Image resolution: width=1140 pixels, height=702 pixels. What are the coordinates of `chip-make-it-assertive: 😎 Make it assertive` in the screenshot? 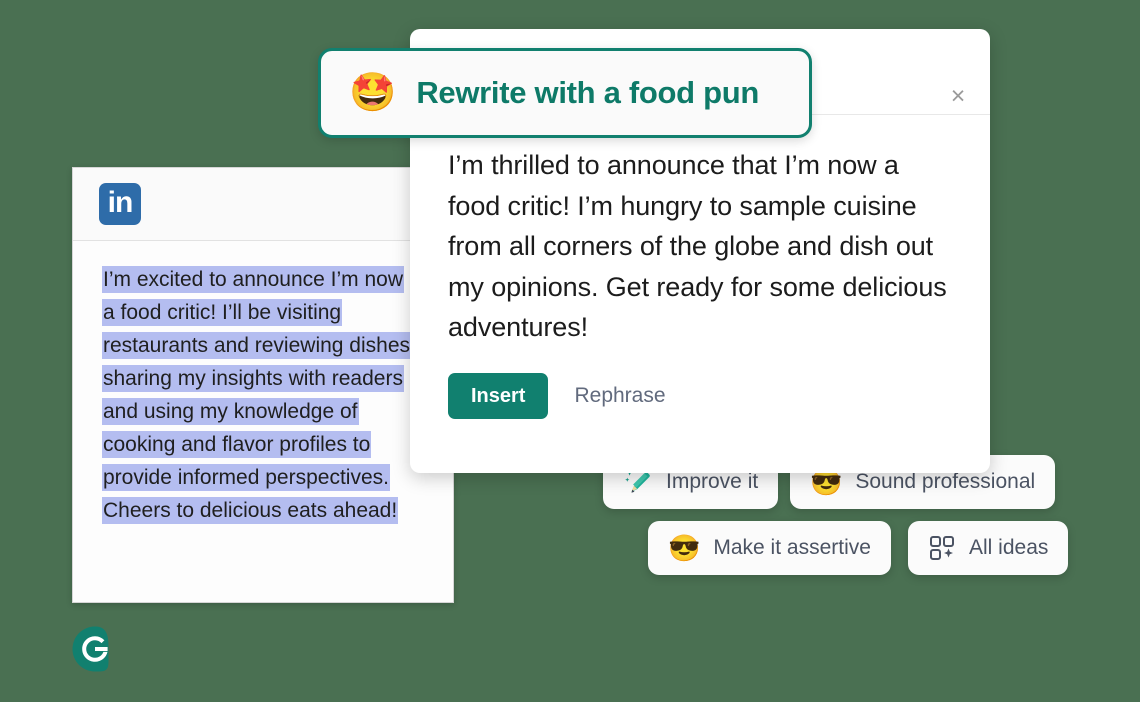 It's located at (769, 548).